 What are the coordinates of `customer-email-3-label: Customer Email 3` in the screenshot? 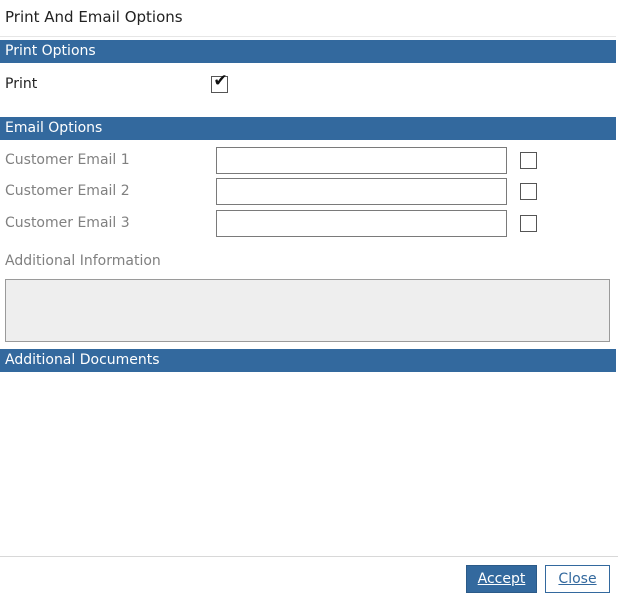 It's located at (67, 223).